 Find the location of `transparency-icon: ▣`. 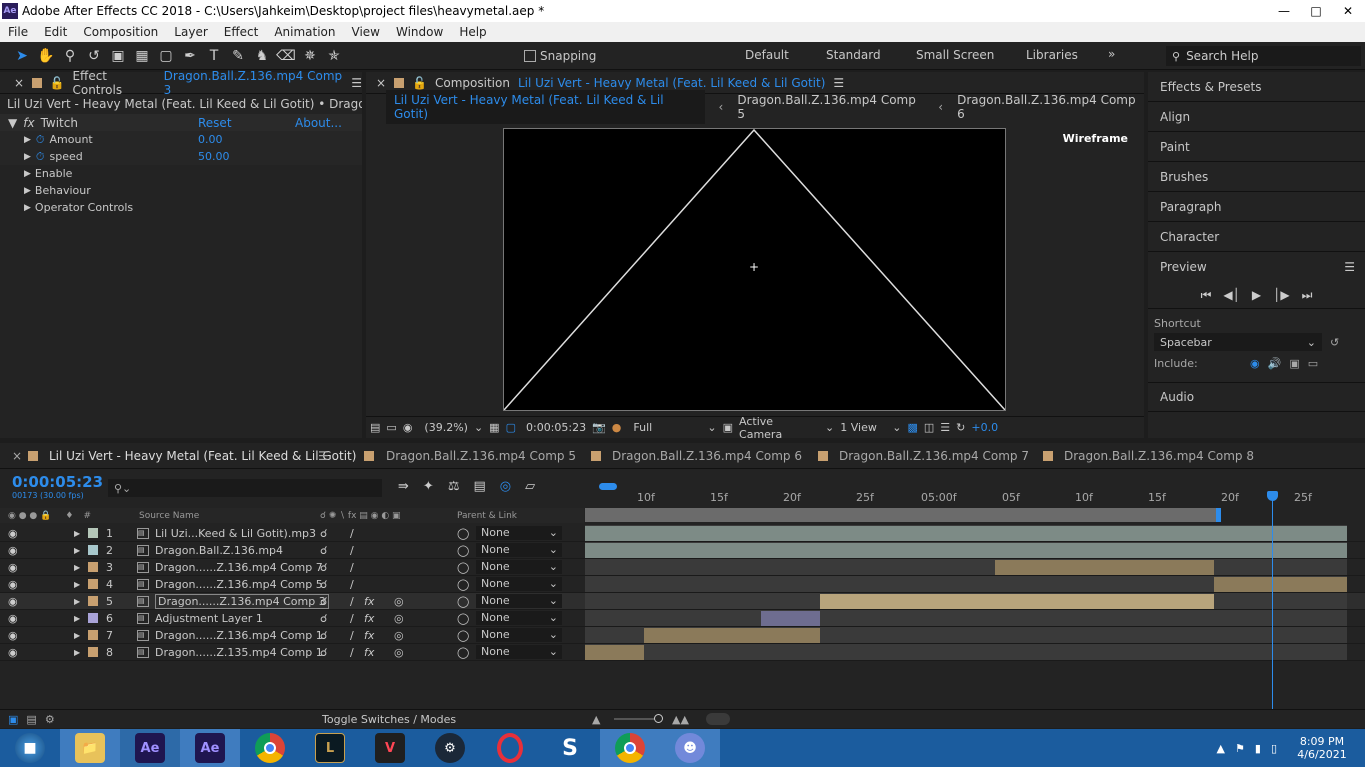

transparency-icon: ▣ is located at coordinates (728, 427).